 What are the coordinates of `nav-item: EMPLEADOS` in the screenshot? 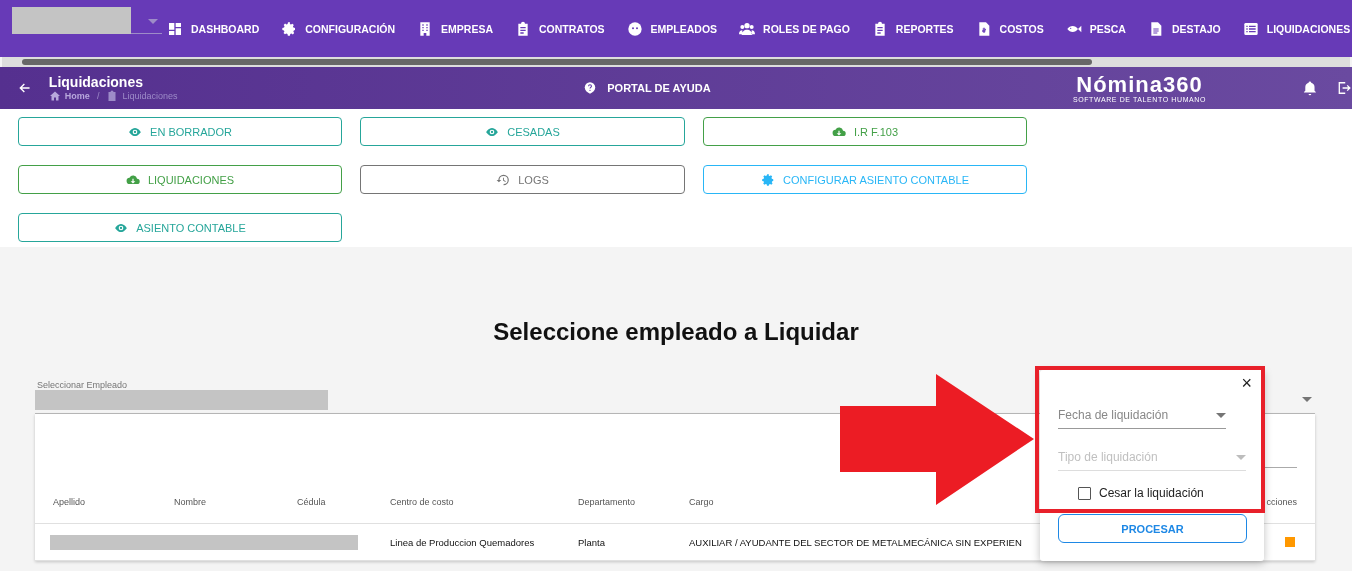 It's located at (672, 28).